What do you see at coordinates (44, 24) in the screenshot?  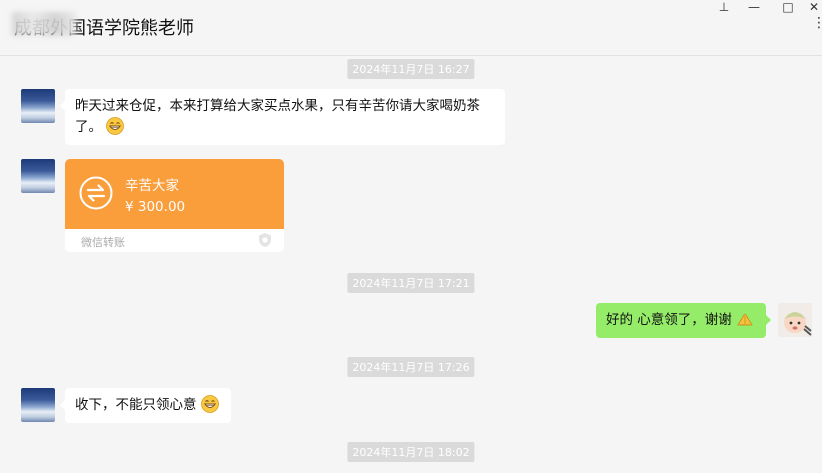 I see `title-blur-overlay` at bounding box center [44, 24].